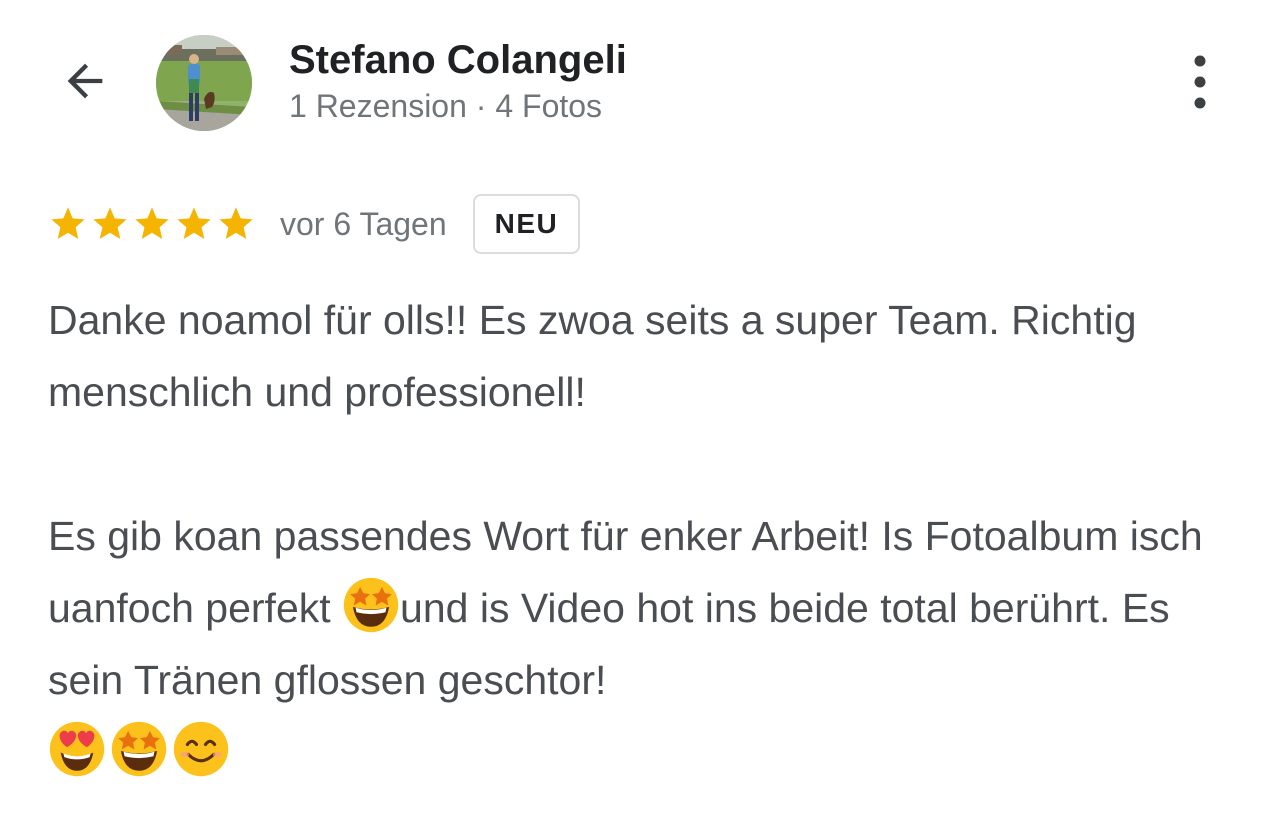 The image size is (1284, 827). What do you see at coordinates (648, 752) in the screenshot?
I see `emoji-row` at bounding box center [648, 752].